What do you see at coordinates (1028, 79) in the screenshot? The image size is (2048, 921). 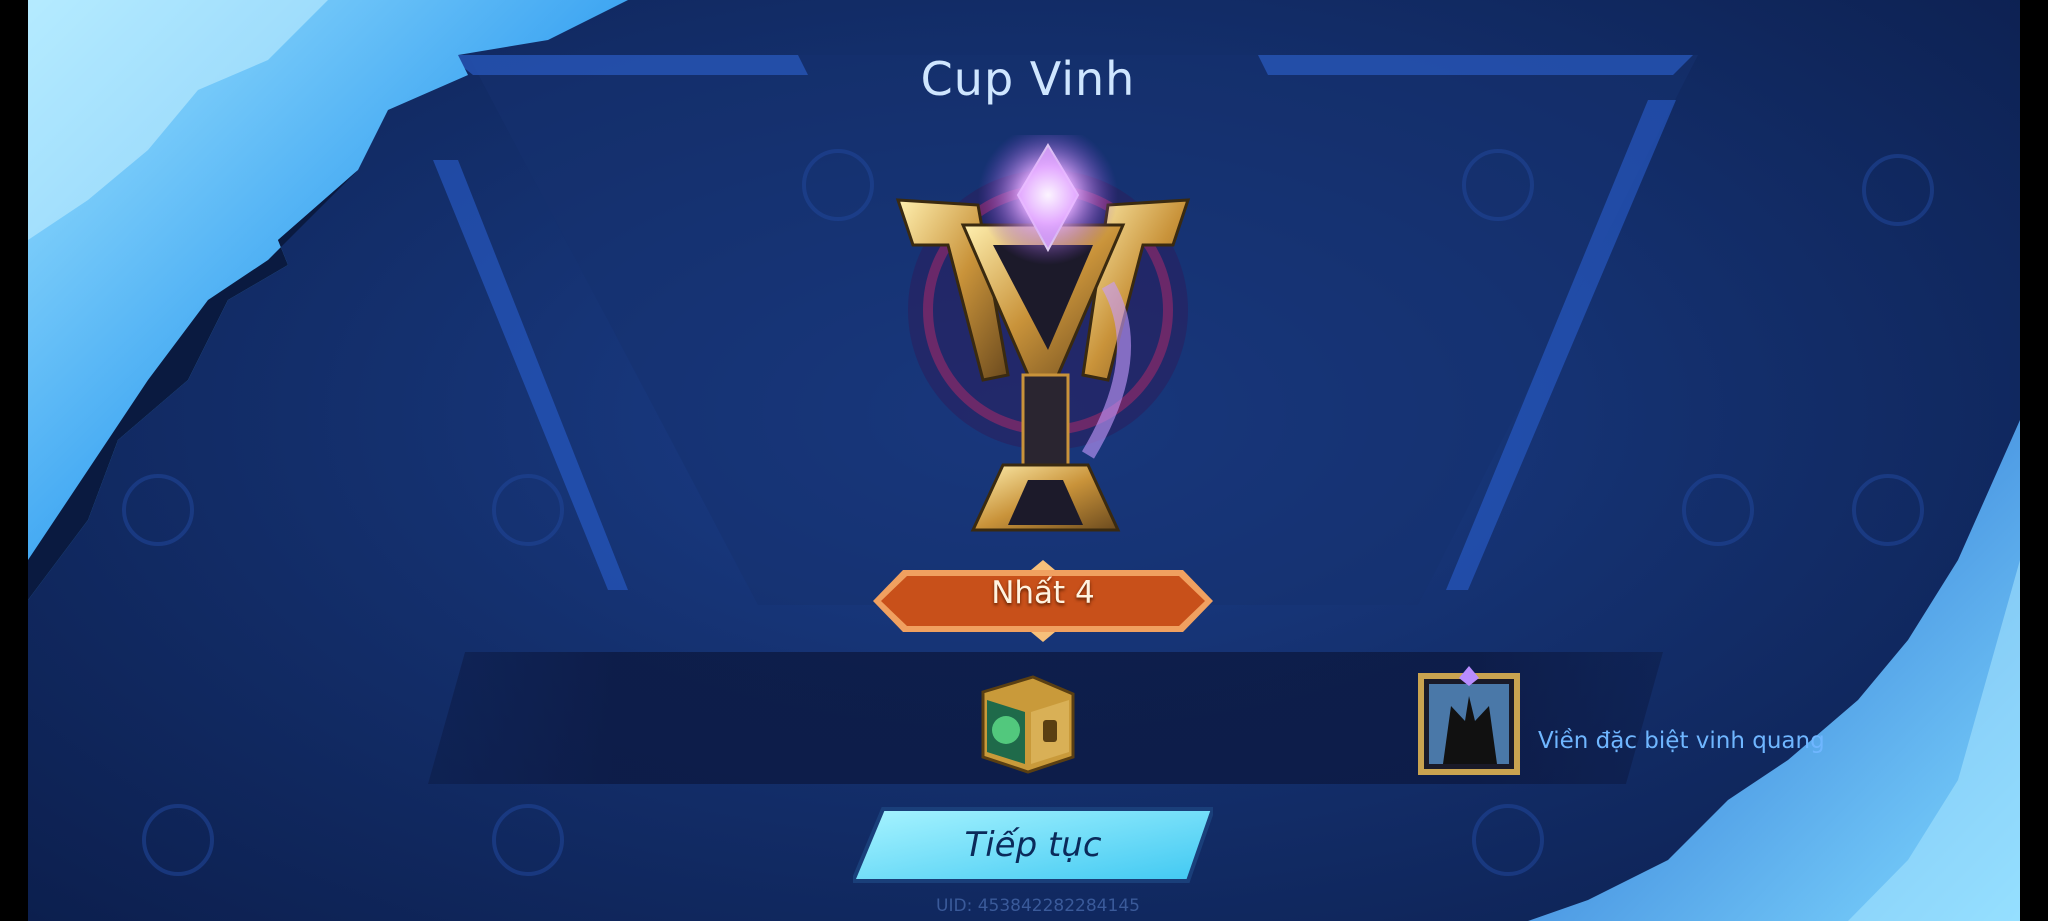 I see `page-title: Cup Vinh` at bounding box center [1028, 79].